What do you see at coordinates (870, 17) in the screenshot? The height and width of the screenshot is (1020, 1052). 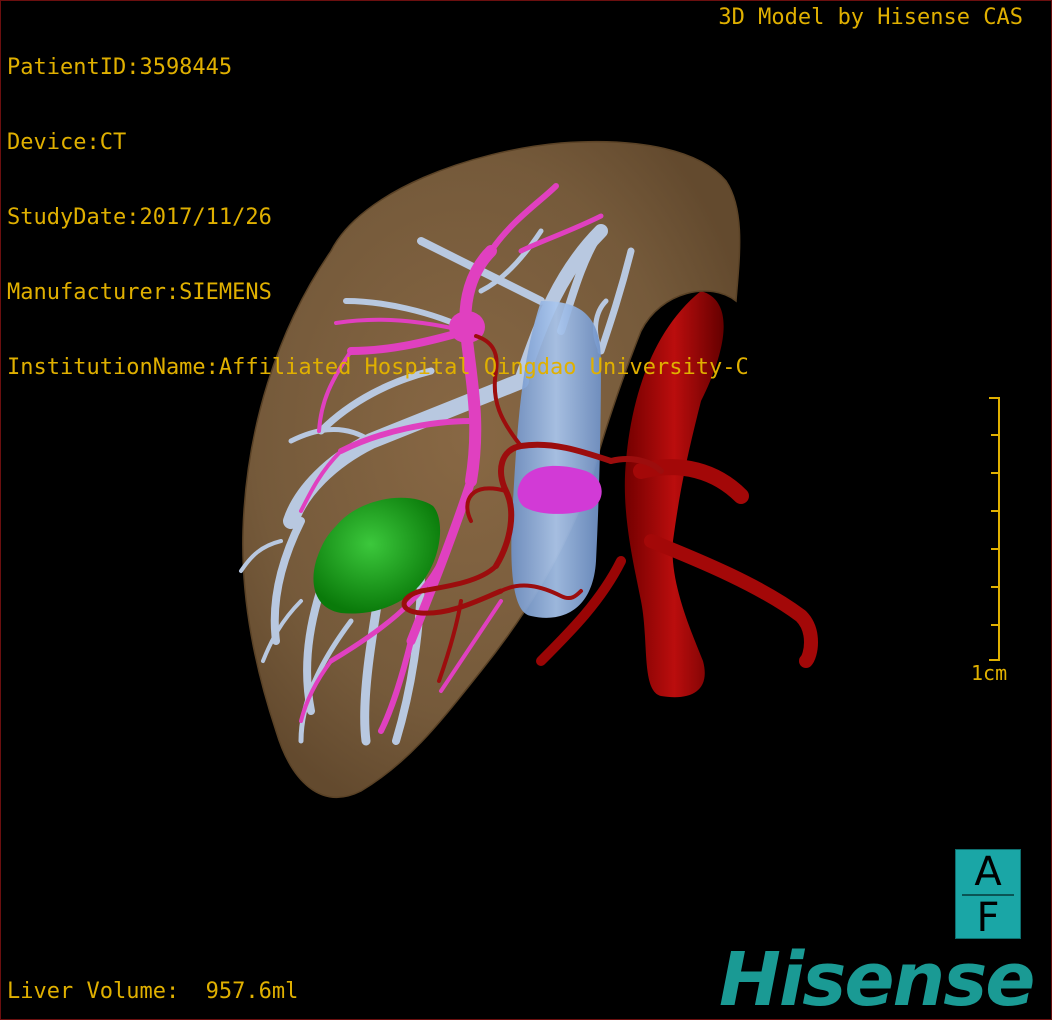 I see `model-credit: 3D Model by Hisense CAS` at bounding box center [870, 17].